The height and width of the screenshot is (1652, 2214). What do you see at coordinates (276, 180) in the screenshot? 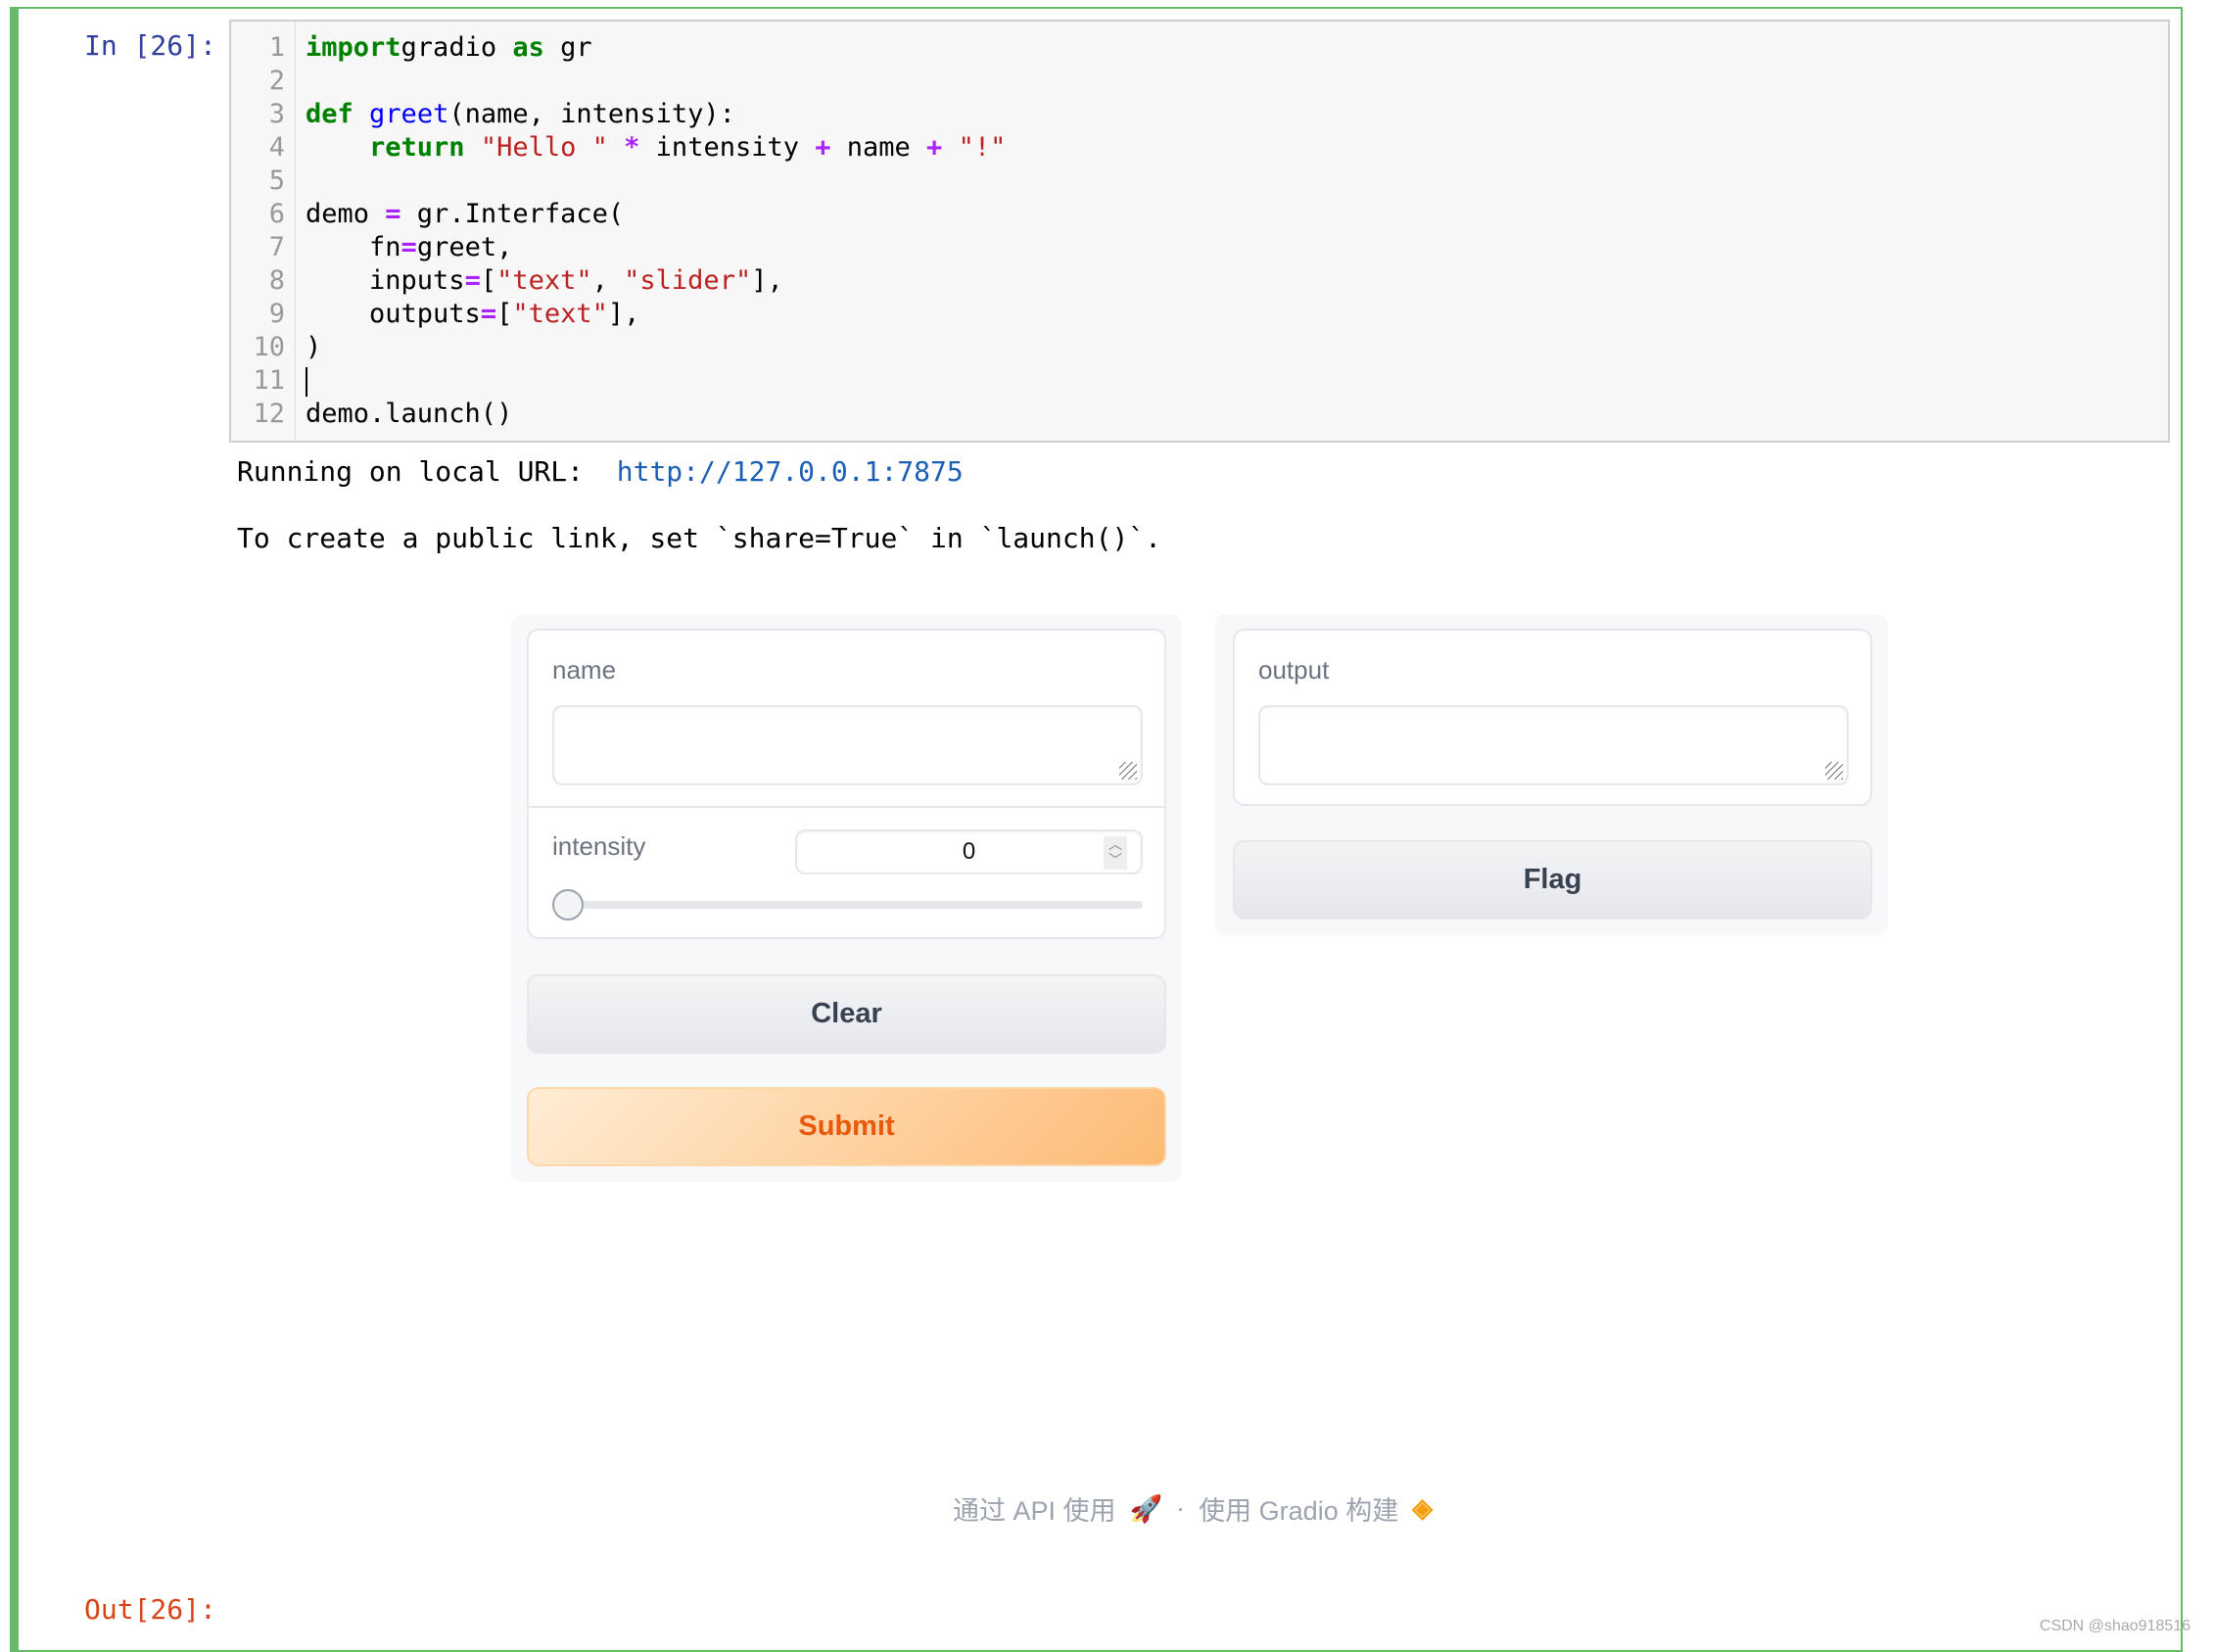
I see `line-number: 5` at bounding box center [276, 180].